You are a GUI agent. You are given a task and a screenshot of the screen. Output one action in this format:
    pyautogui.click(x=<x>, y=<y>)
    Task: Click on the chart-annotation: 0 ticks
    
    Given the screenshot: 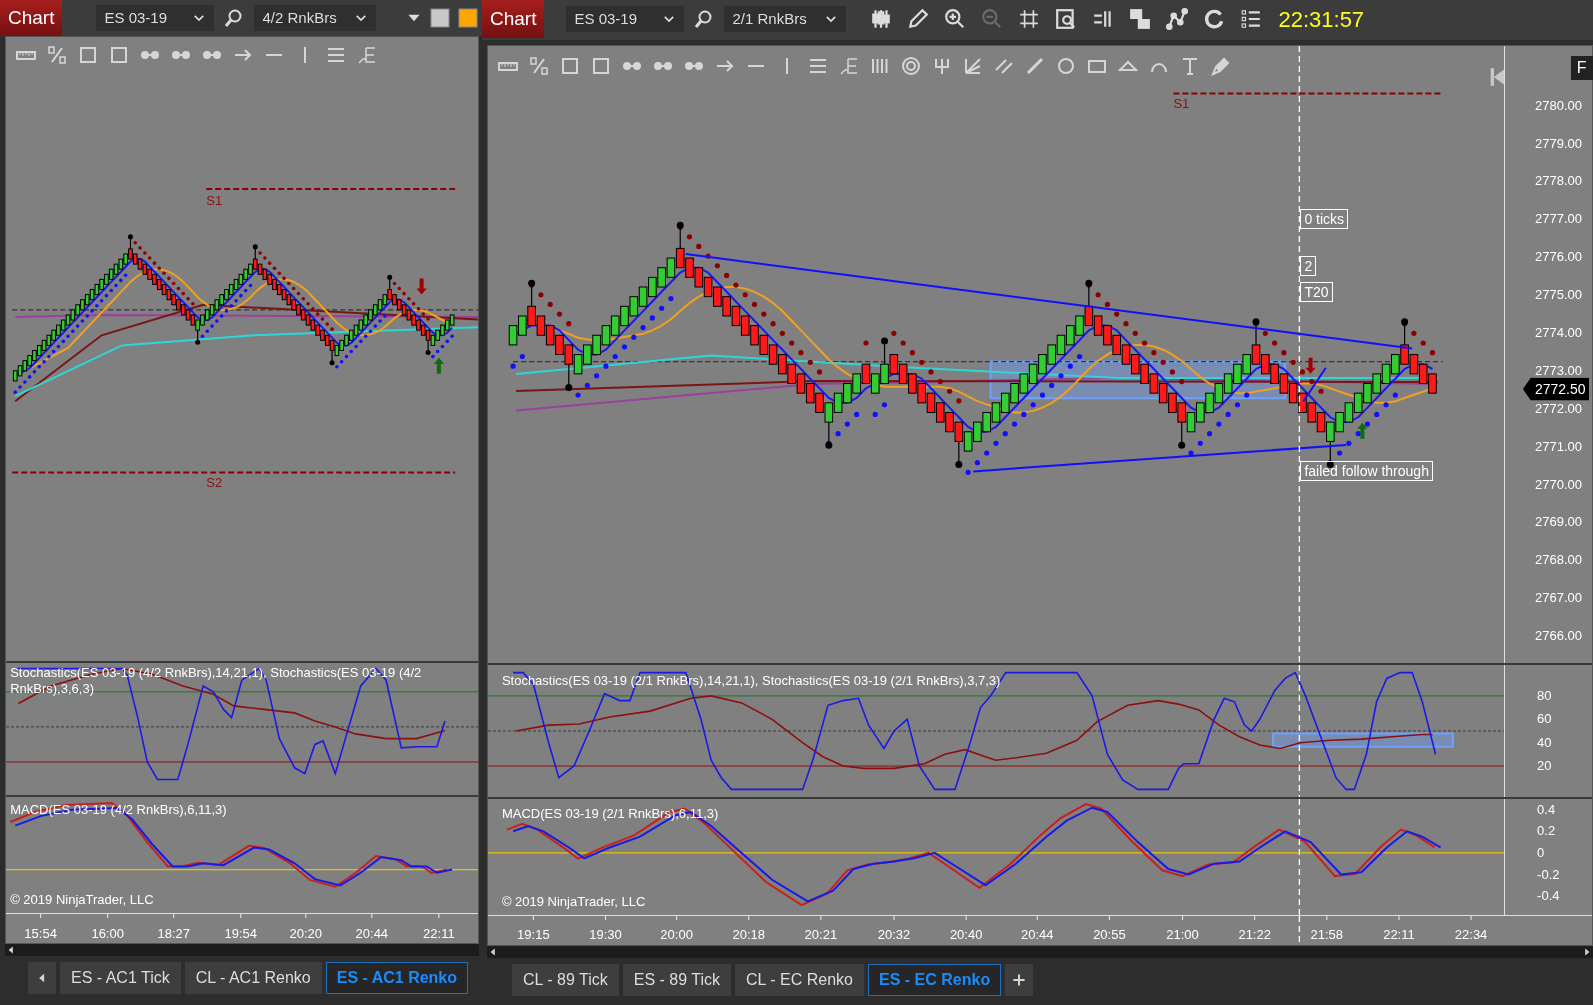 What is the action you would take?
    pyautogui.click(x=1324, y=219)
    